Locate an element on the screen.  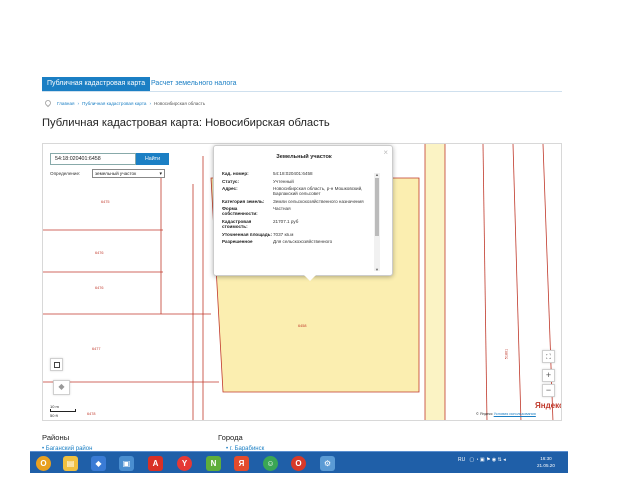
breadcrumb-current: Новосибирская область is located at coordinates (179, 103).